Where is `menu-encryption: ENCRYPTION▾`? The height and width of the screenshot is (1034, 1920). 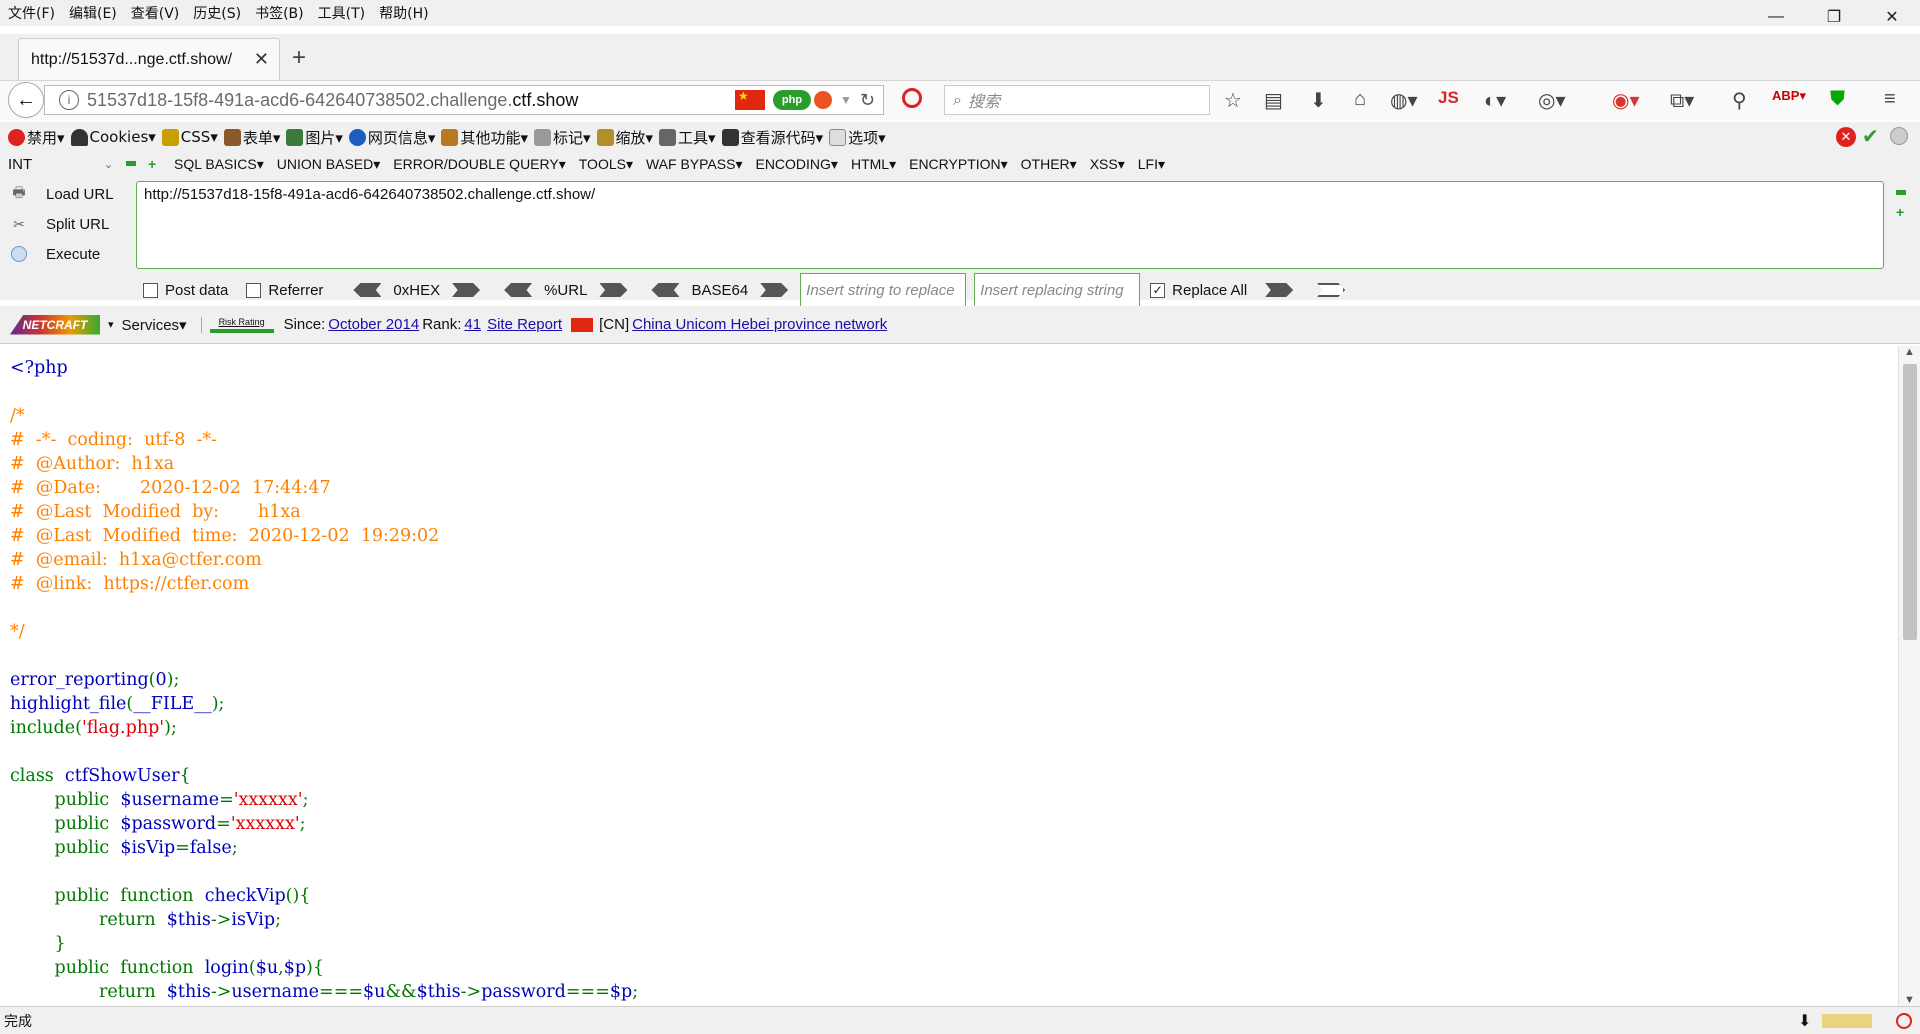
menu-encryption: ENCRYPTION▾ is located at coordinates (958, 164).